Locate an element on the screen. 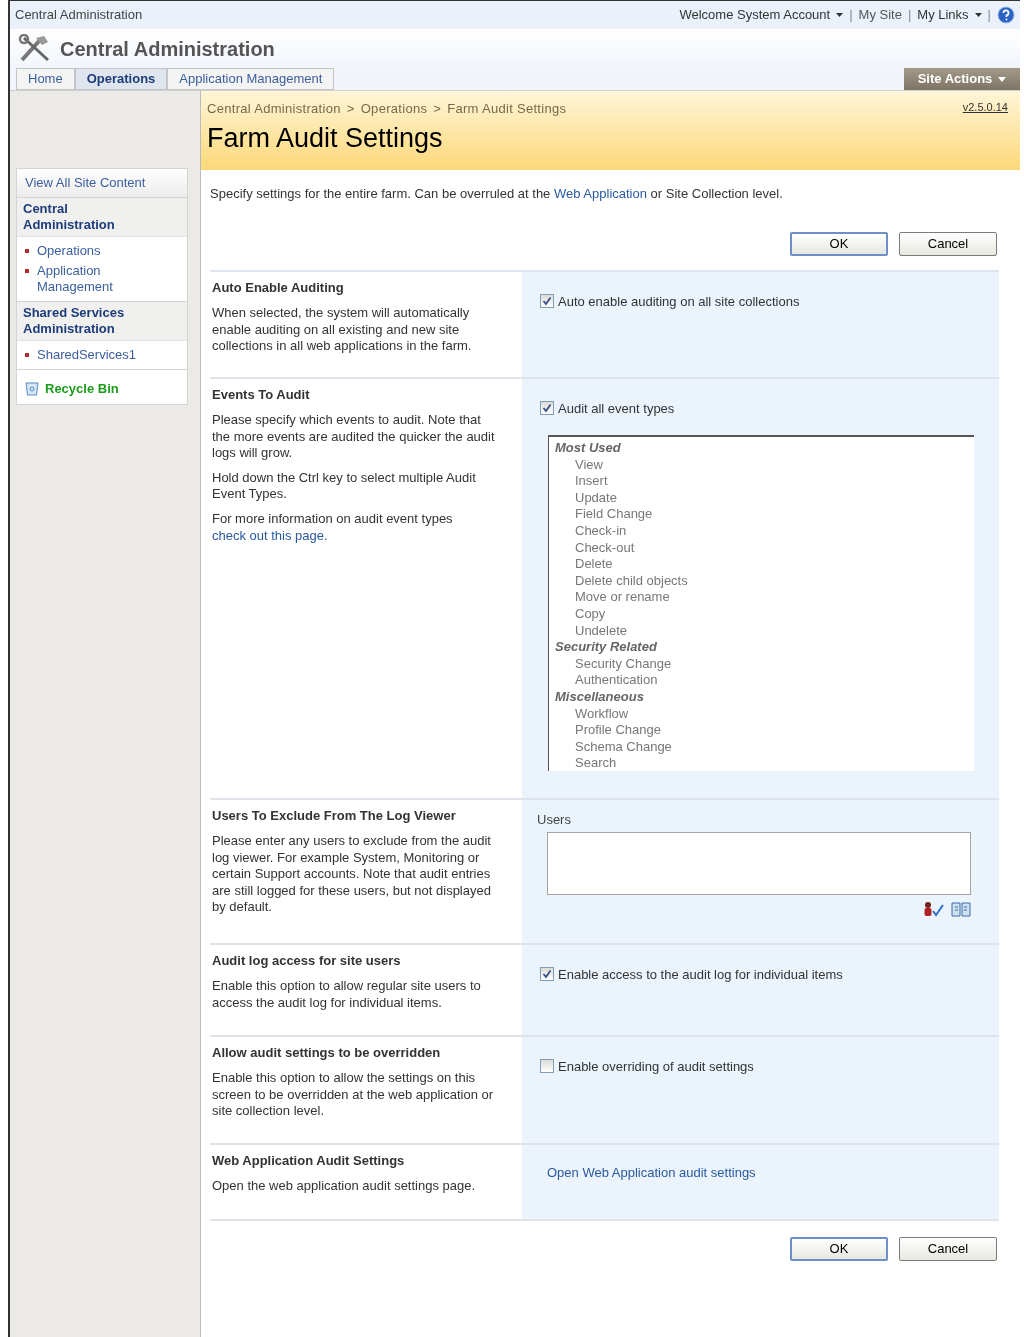  list-option: Check-in is located at coordinates (764, 531).